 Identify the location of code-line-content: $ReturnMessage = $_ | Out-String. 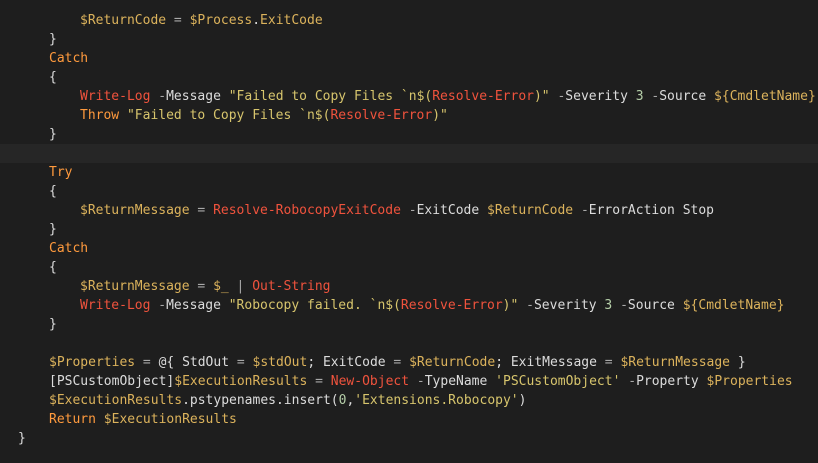
(205, 286).